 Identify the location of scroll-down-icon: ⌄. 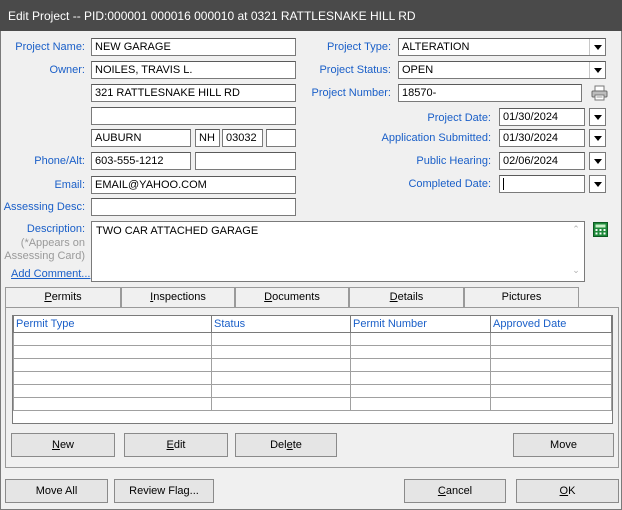
(576, 270).